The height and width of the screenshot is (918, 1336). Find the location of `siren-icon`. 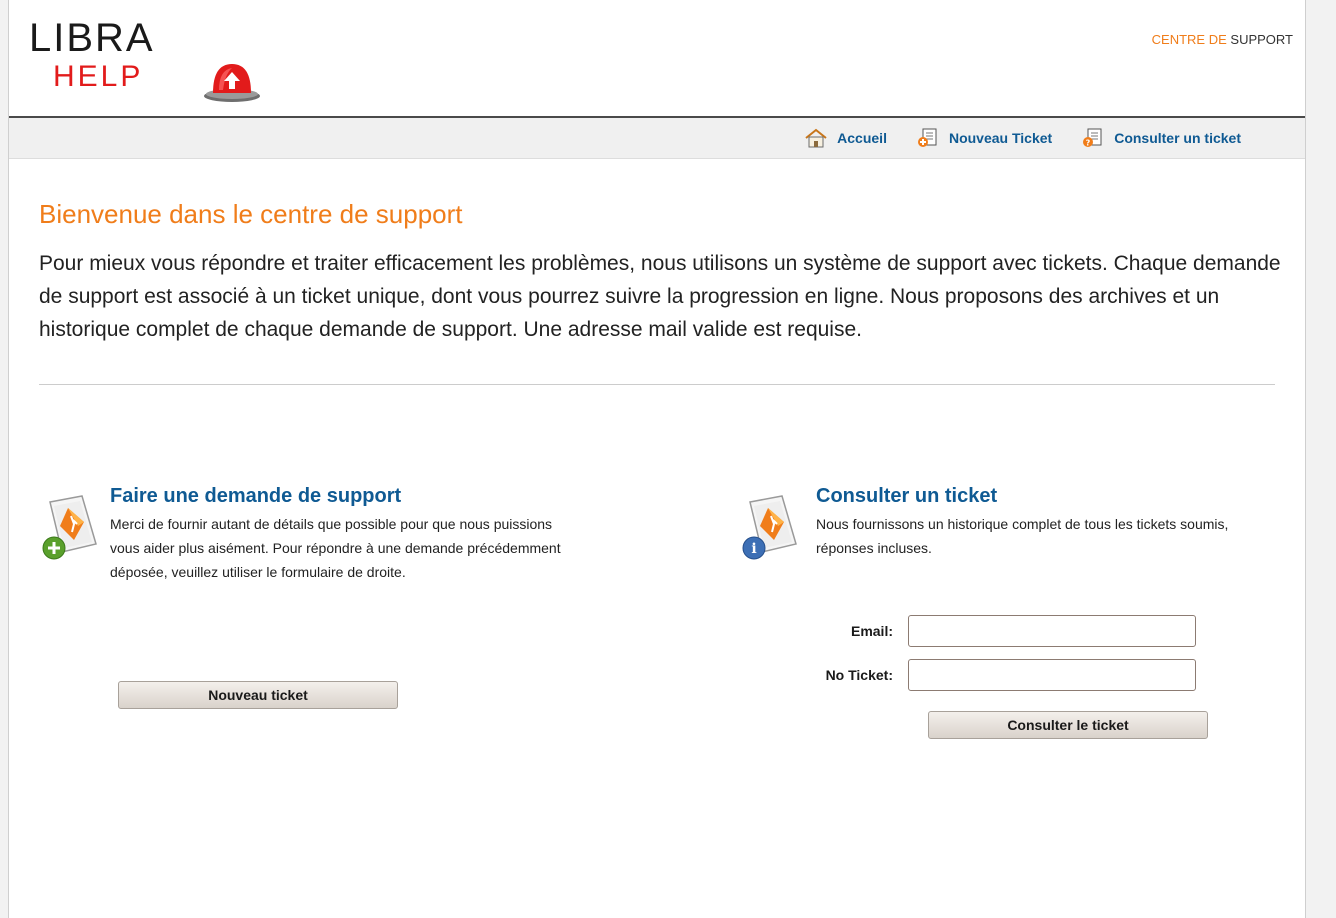

siren-icon is located at coordinates (232, 83).